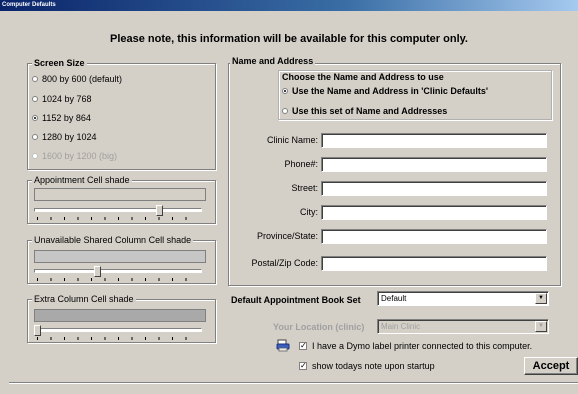  What do you see at coordinates (434, 263) in the screenshot?
I see `postal-zip-field` at bounding box center [434, 263].